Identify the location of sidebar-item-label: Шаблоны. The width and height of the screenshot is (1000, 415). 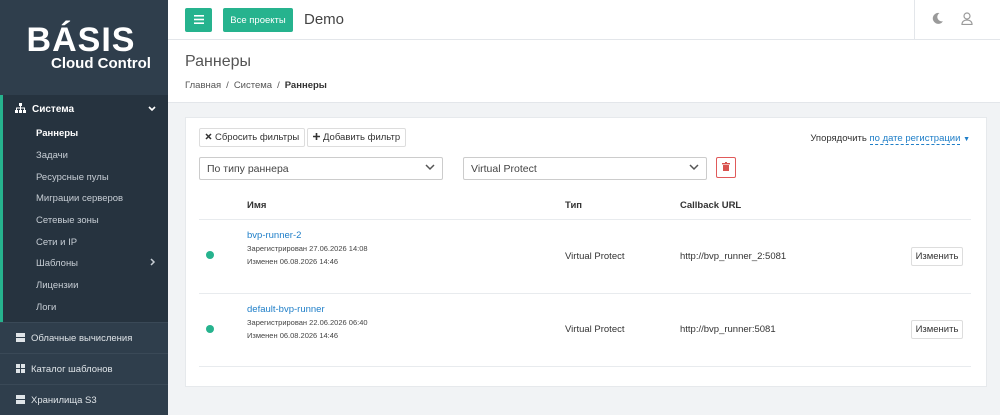
(57, 264).